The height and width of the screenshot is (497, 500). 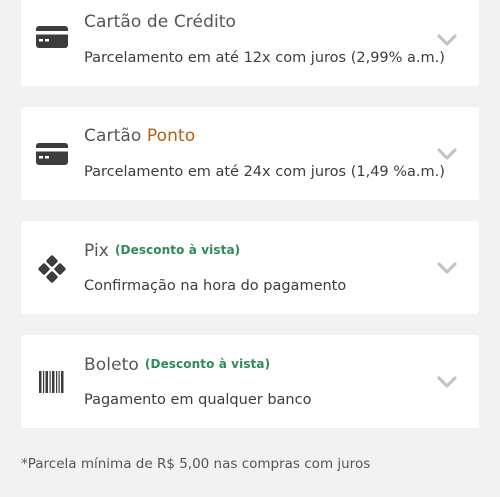 I want to click on payment-option-title: Boleto (Desconto à vista), so click(x=177, y=365).